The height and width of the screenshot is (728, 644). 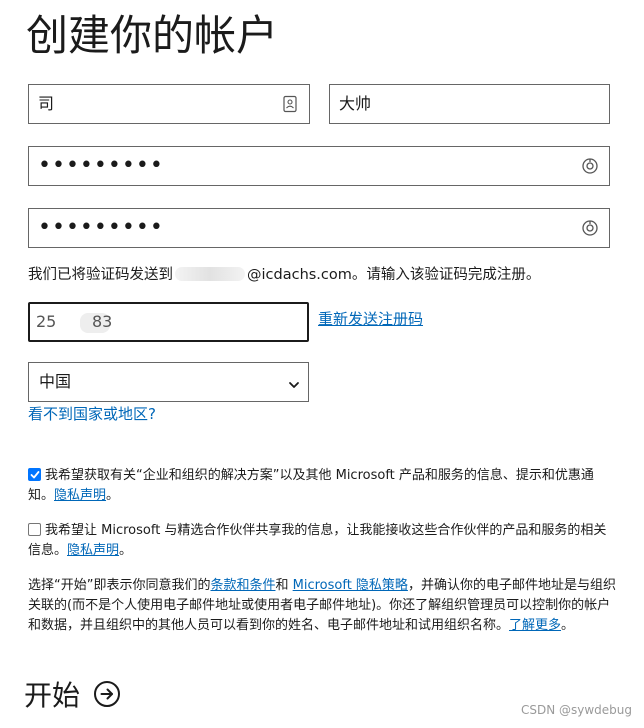 I want to click on code-visible-start: 25, so click(x=46, y=321).